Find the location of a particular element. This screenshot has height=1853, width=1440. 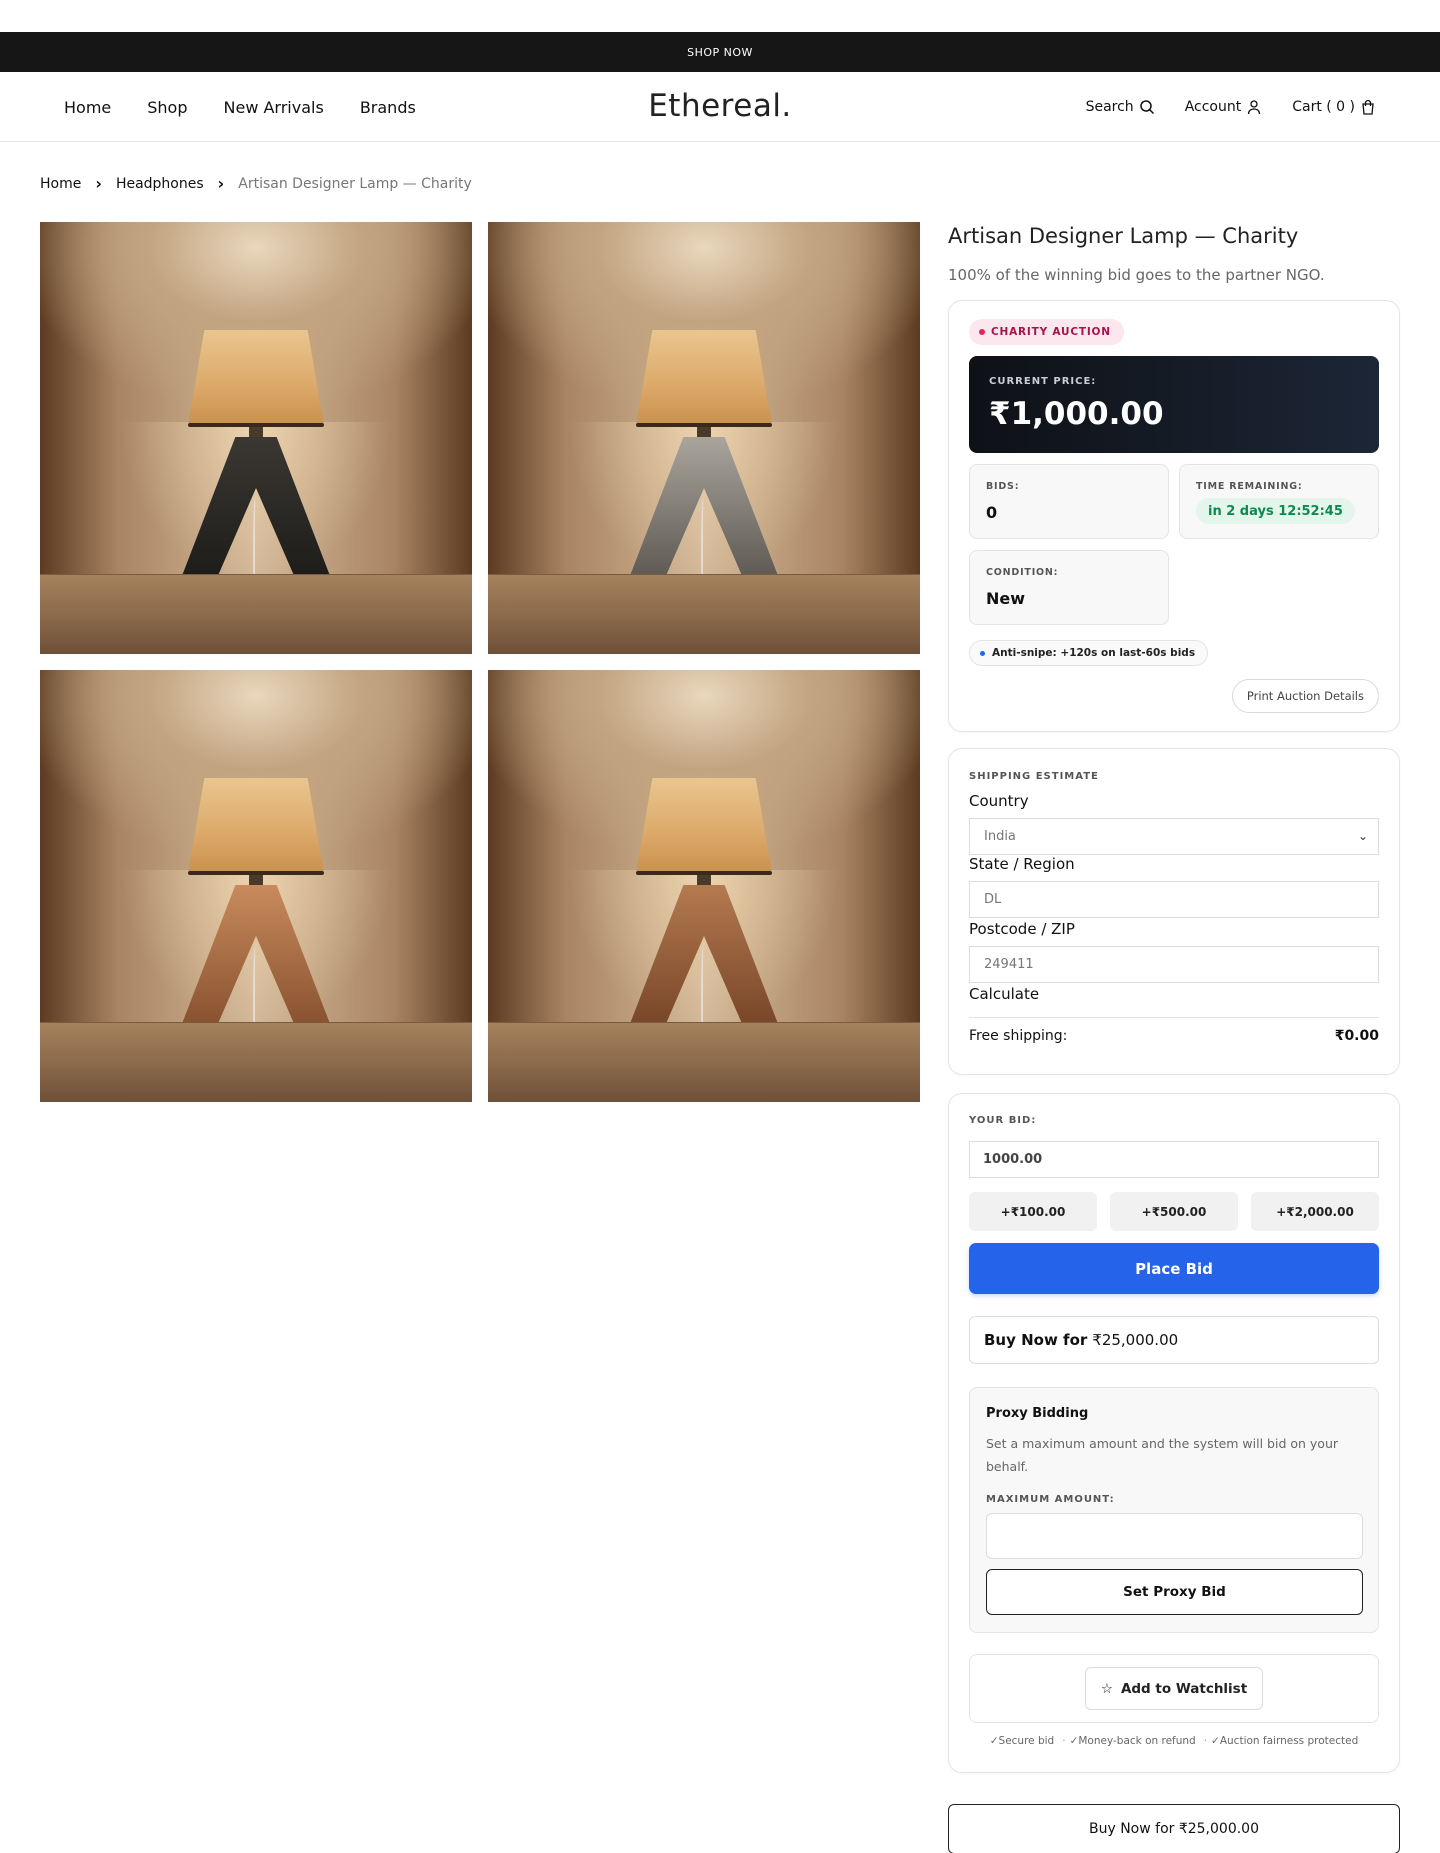

bids-box: BIDS: 0 is located at coordinates (1069, 501).